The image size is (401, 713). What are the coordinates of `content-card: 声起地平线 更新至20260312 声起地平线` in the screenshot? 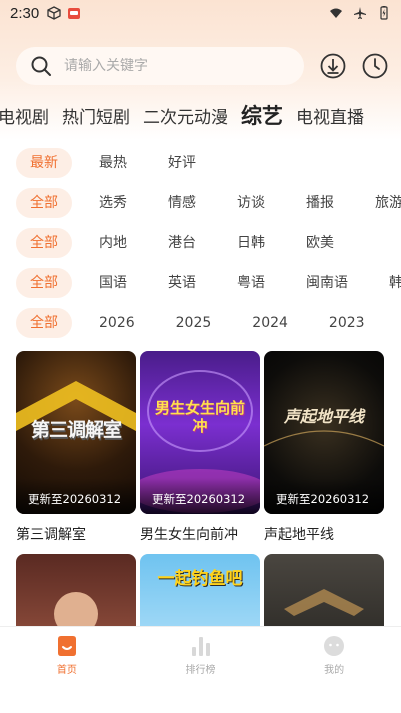 It's located at (324, 447).